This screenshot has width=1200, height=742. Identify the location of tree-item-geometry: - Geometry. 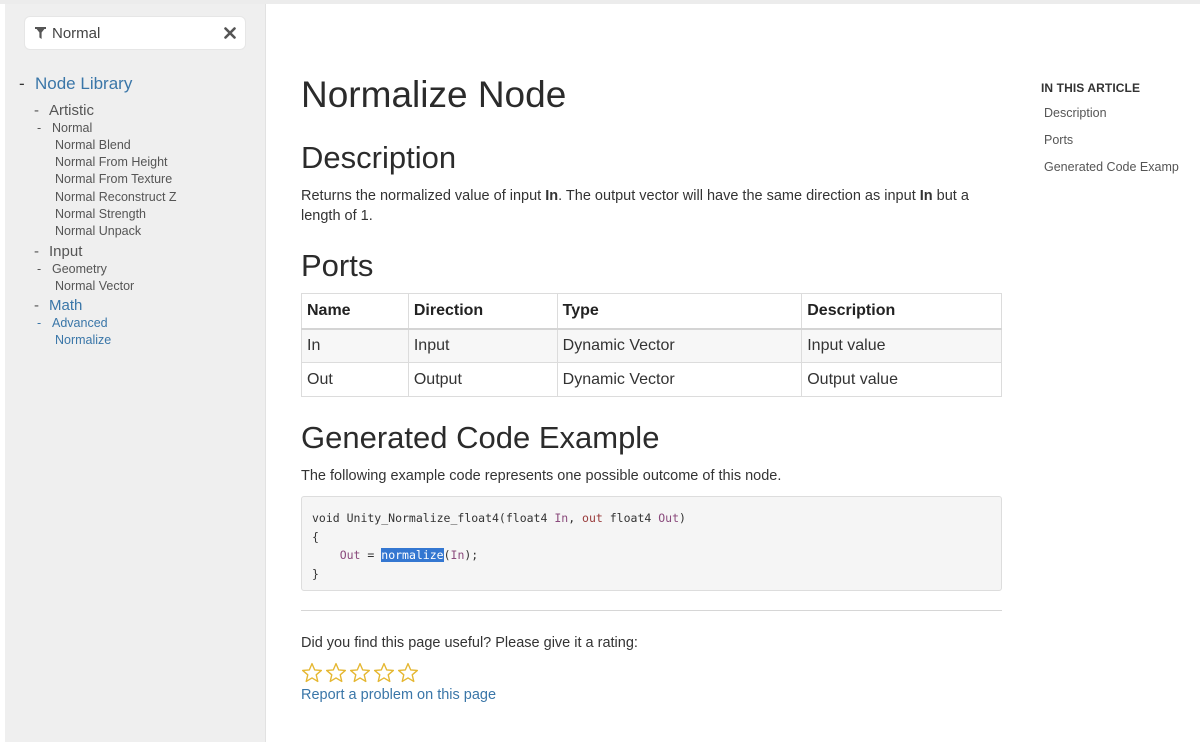
(72, 269).